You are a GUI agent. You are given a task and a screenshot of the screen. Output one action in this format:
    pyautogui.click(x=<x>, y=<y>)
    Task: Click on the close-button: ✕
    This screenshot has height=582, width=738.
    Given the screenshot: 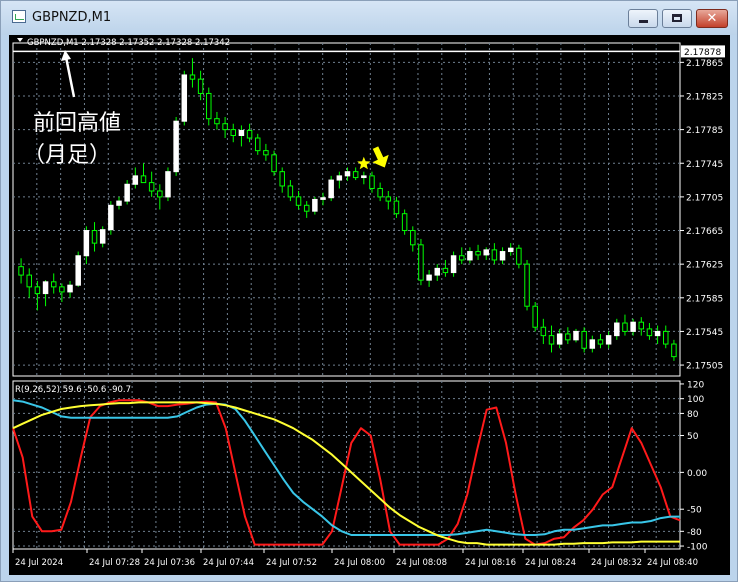 What is the action you would take?
    pyautogui.click(x=712, y=18)
    